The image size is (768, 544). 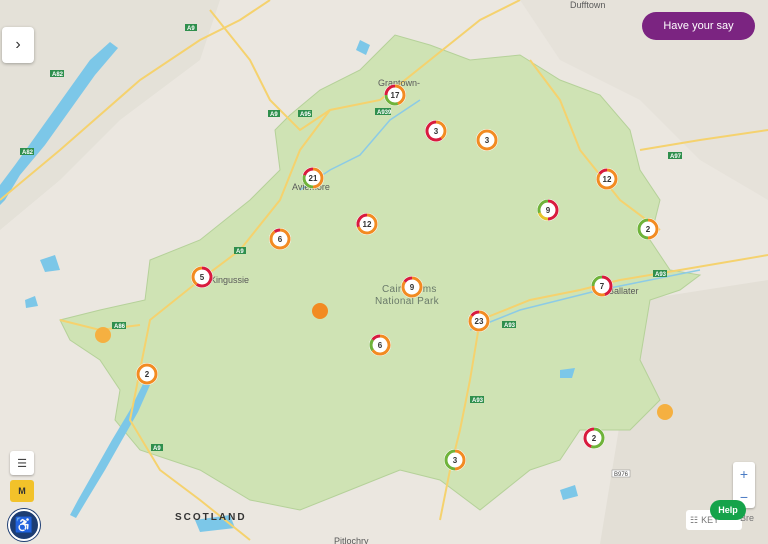 I want to click on sidebar-toggle-button: ›, so click(x=18, y=45).